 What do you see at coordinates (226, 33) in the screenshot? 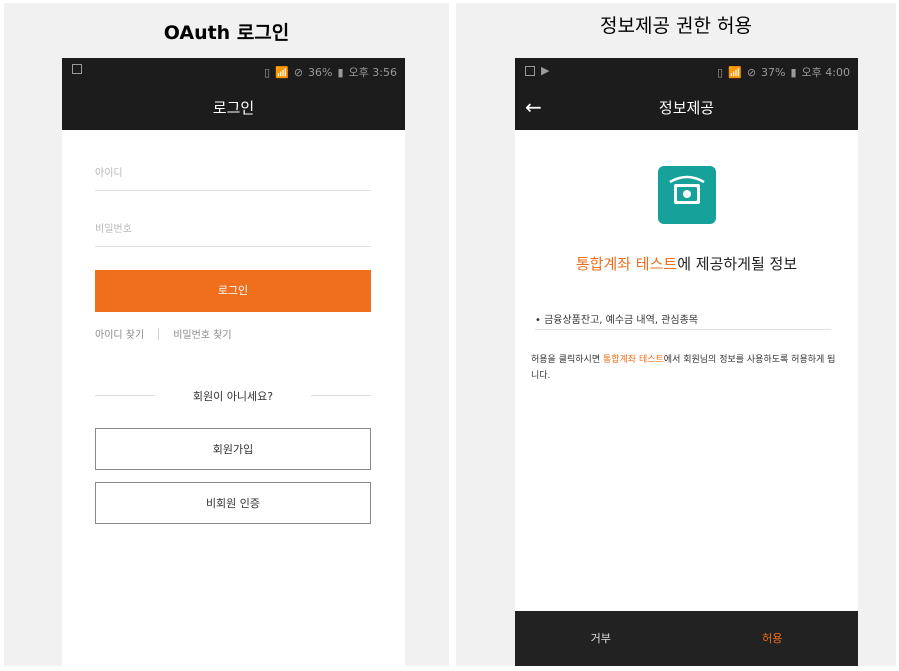
I see `panel-title: OAuth 로그인` at bounding box center [226, 33].